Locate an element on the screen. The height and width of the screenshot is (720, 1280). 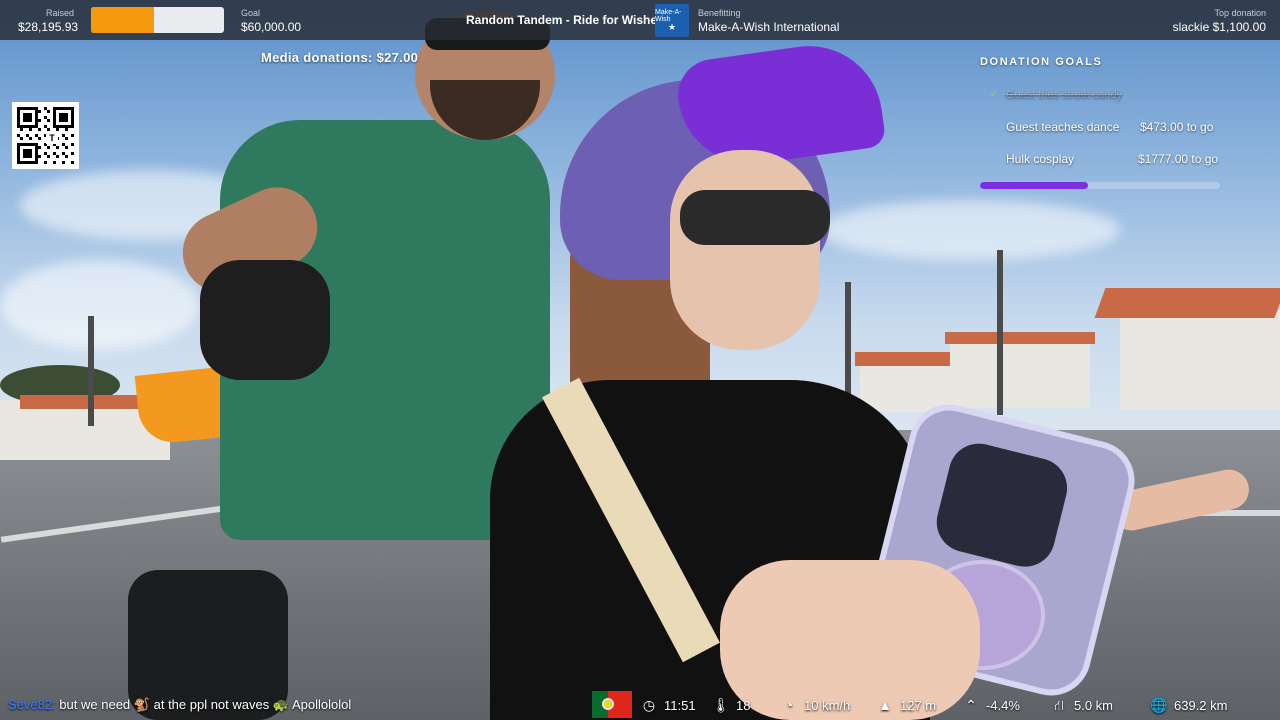
emote-icon: 🐢 is located at coordinates (281, 704).